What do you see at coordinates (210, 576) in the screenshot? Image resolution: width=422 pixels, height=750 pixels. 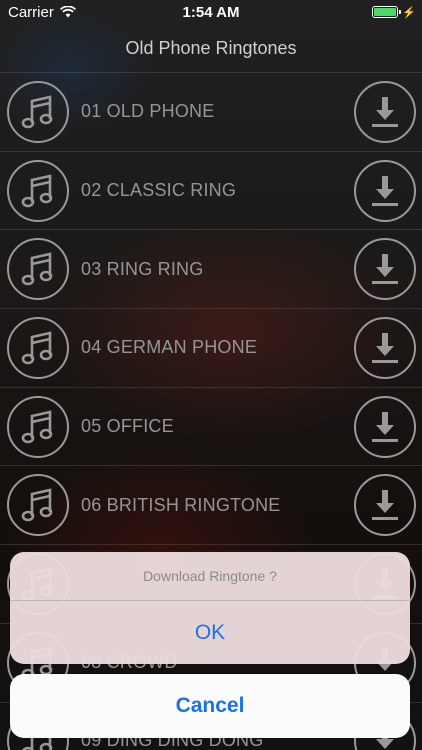 I see `action-sheet-title: Download Ringtone ?` at bounding box center [210, 576].